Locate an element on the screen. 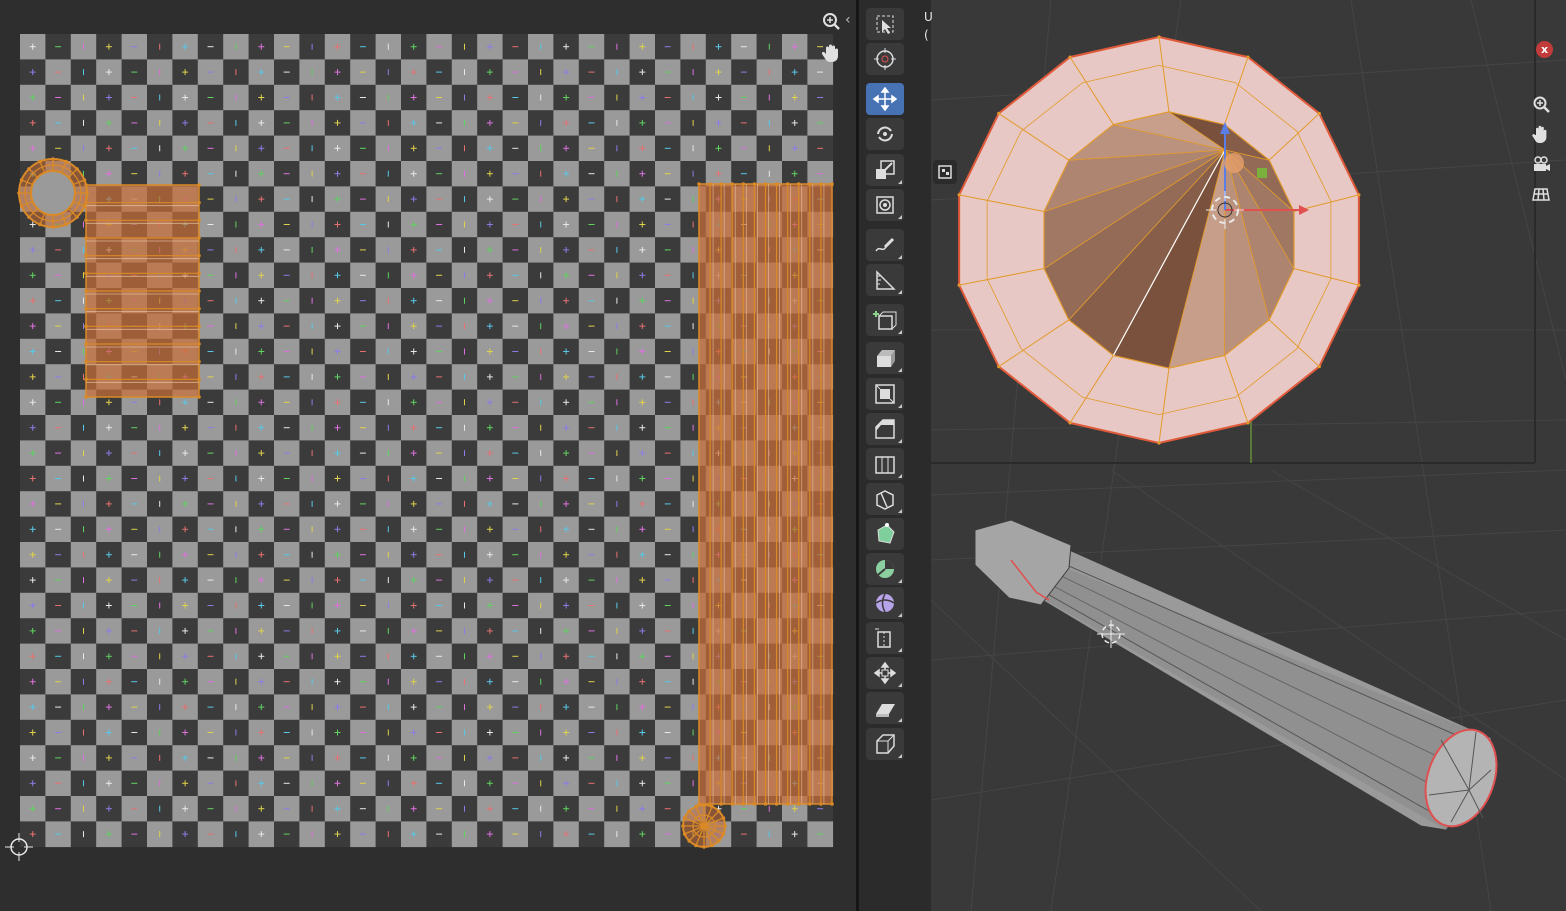 Image resolution: width=1566 pixels, height=911 pixels. rip-region-icon is located at coordinates (885, 744).